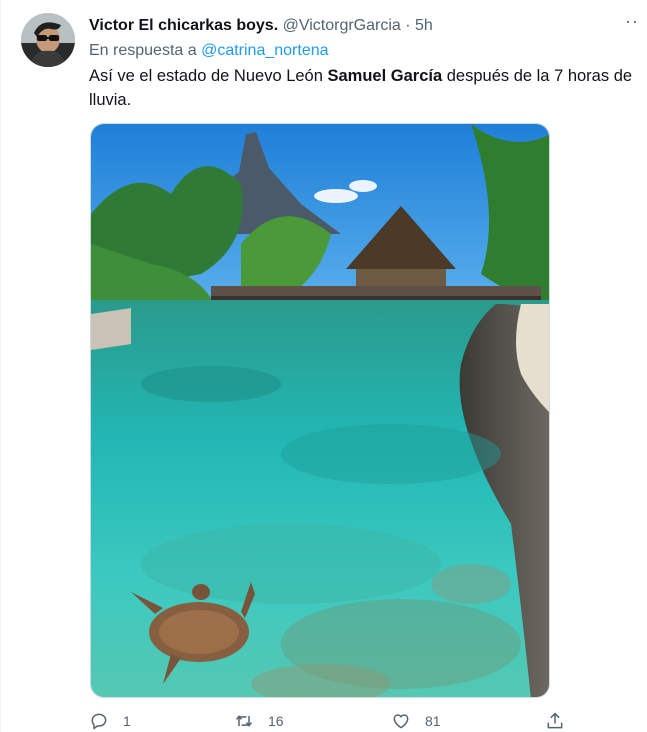 This screenshot has height=732, width=647. I want to click on share-button, so click(562, 721).